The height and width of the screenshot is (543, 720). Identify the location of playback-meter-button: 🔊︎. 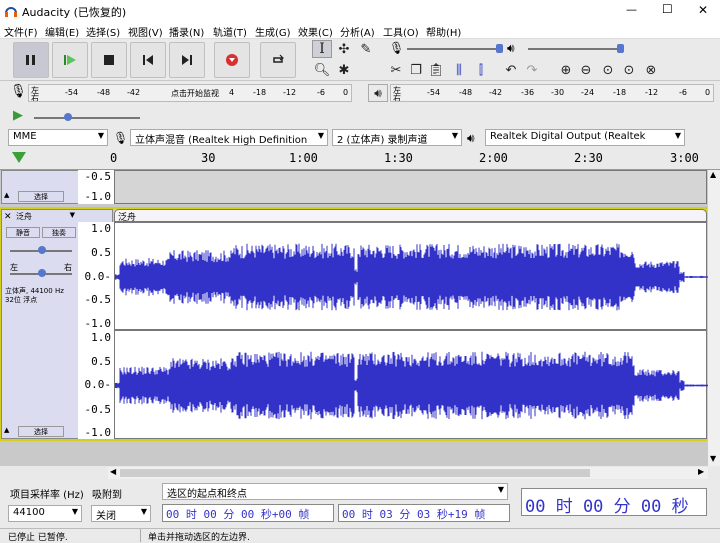
(378, 93).